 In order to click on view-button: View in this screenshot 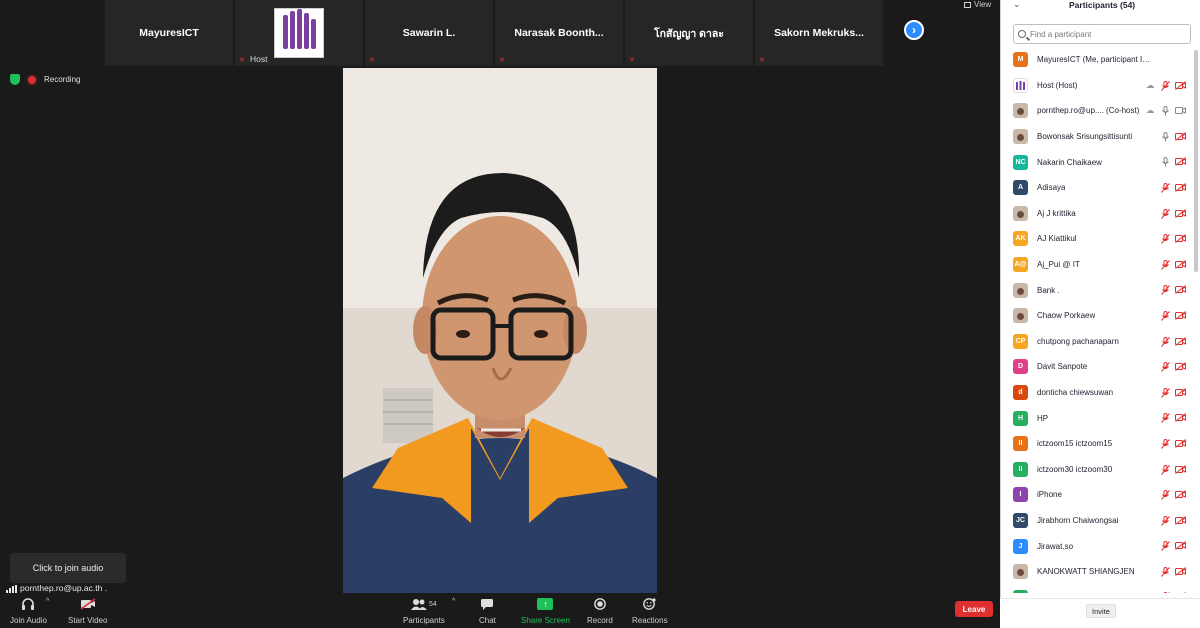, I will do `click(977, 4)`.